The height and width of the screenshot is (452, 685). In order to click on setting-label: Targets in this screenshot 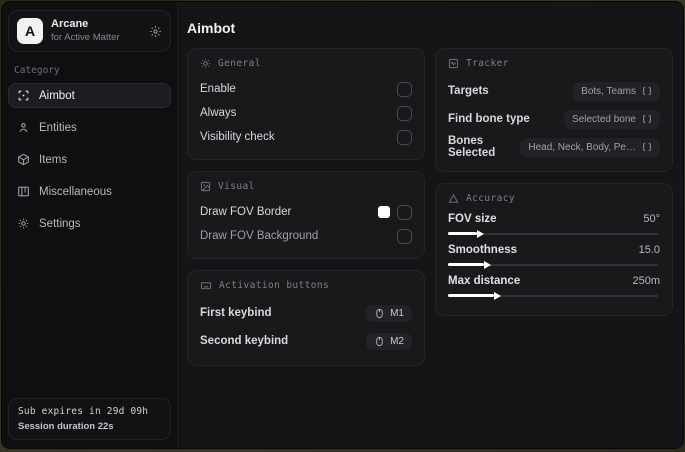, I will do `click(468, 91)`.